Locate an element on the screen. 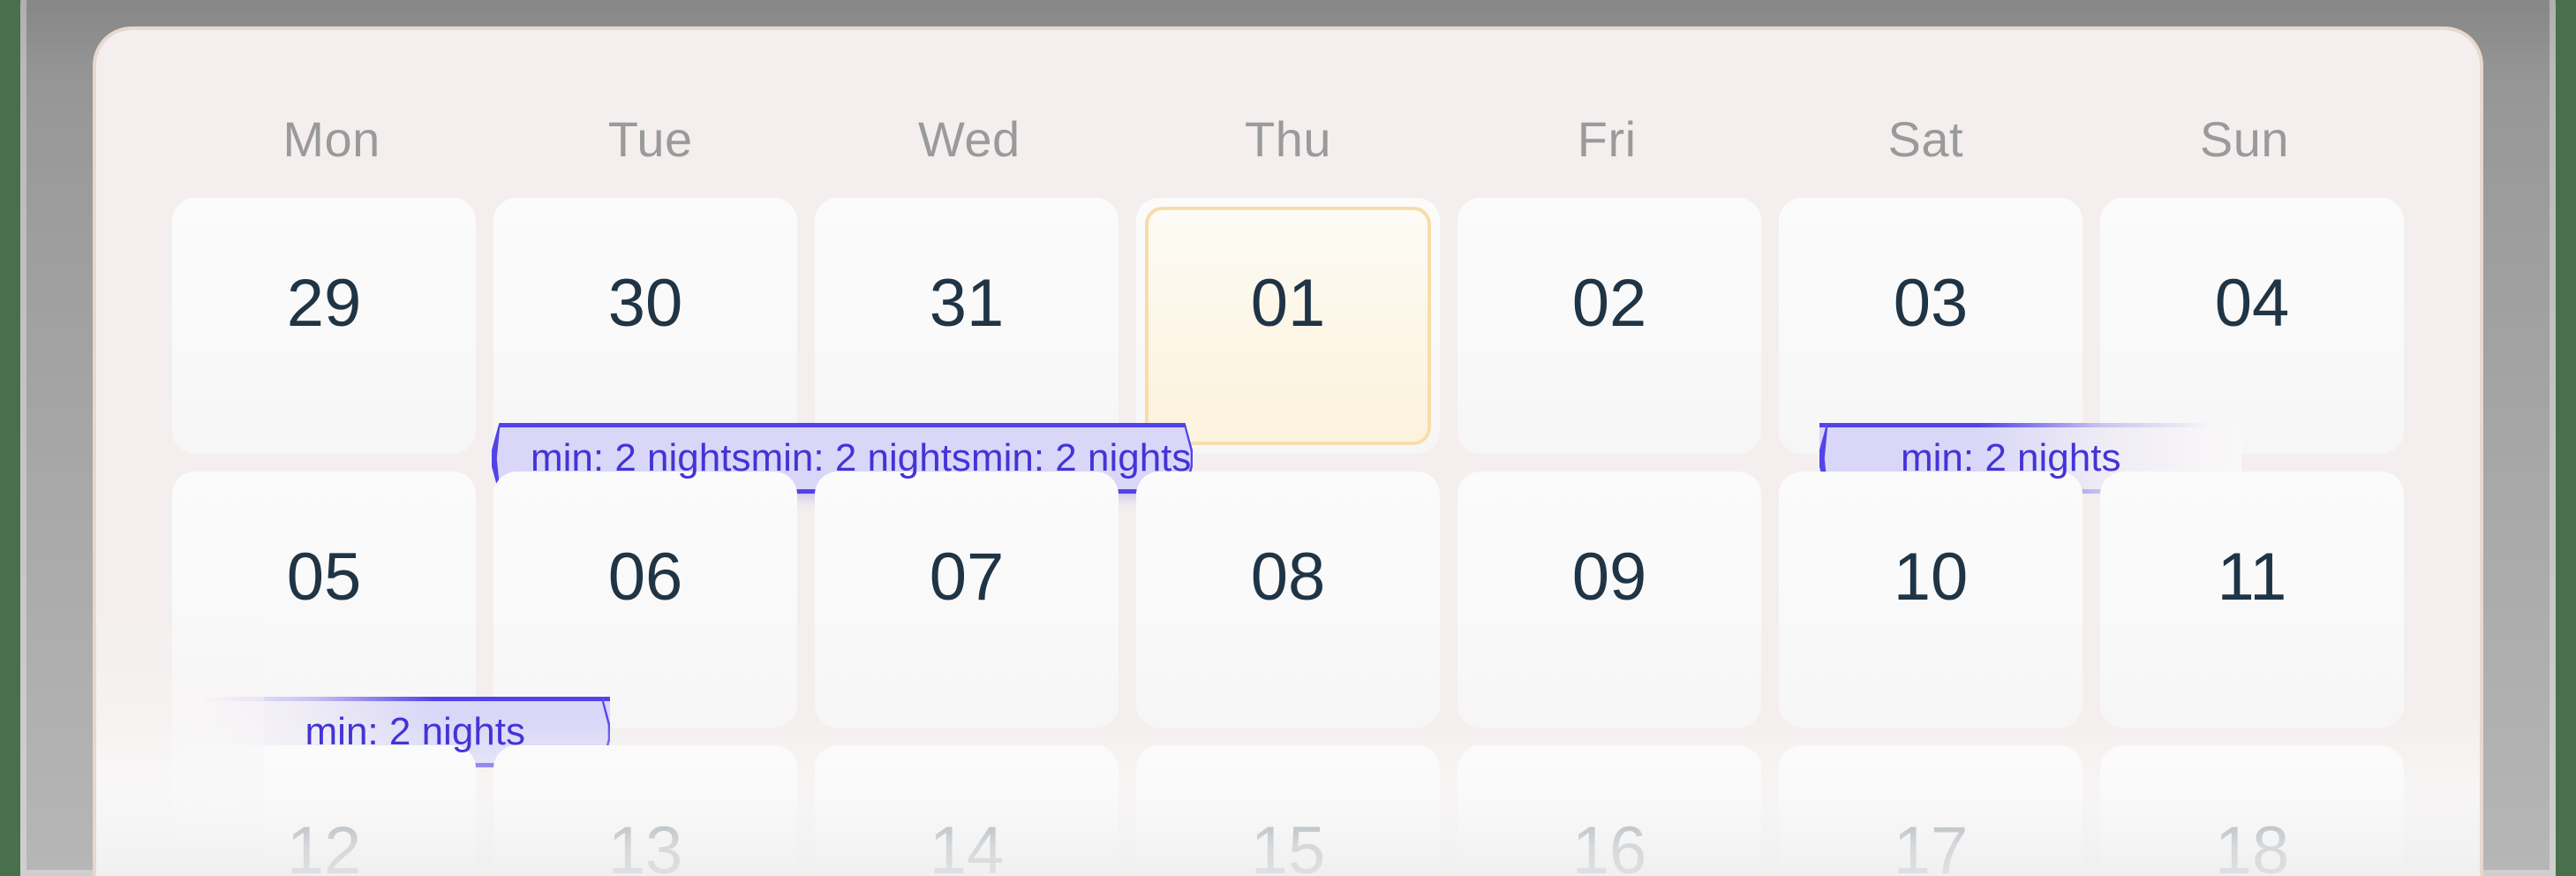 This screenshot has height=876, width=2576. weekday-label-sun: Sun is located at coordinates (2244, 139).